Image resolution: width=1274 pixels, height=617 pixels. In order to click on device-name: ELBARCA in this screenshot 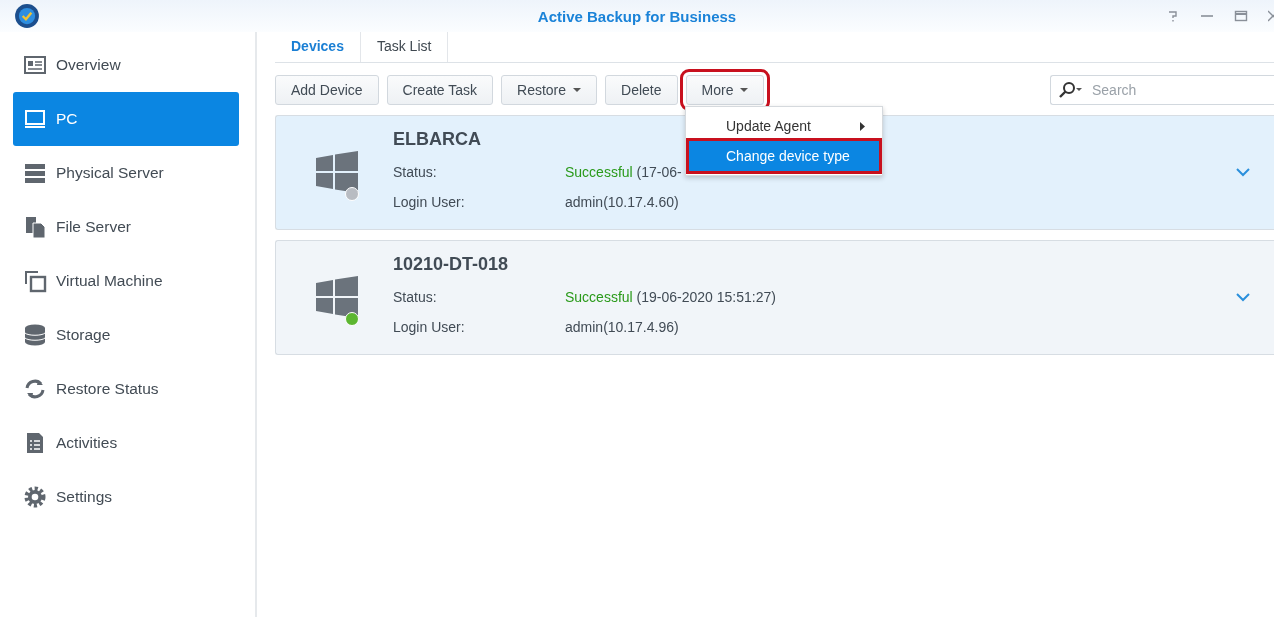, I will do `click(437, 139)`.